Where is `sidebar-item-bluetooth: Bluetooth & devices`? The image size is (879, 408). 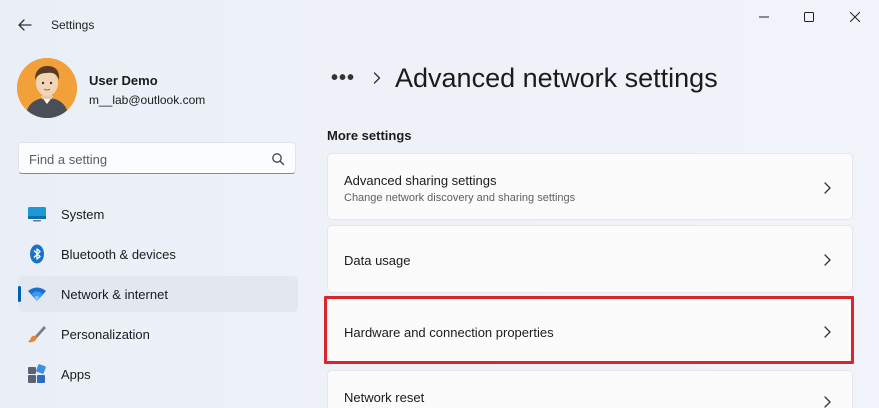
sidebar-item-bluetooth: Bluetooth & devices is located at coordinates (158, 254).